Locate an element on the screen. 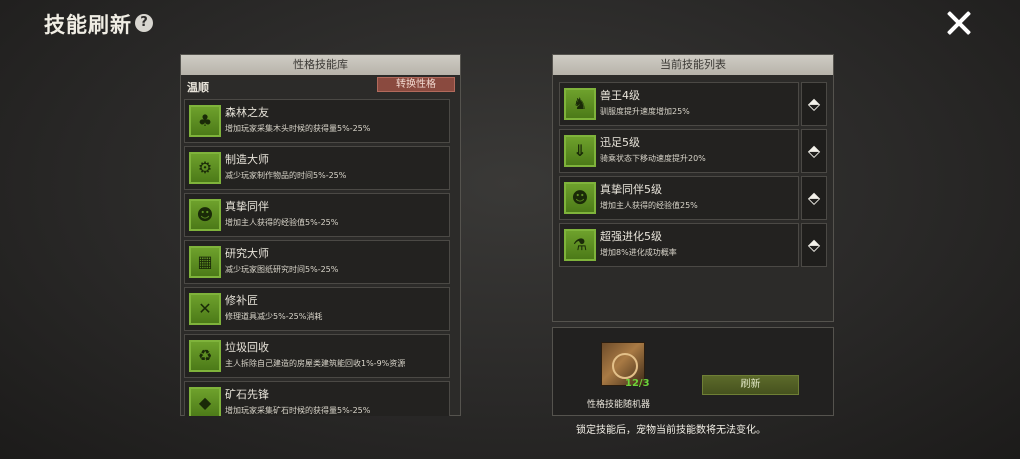 Image resolution: width=1020 pixels, height=459 pixels. library-skill-item: ♻ 垃圾回收主人拆除自己建造的房屋类建筑能回收1%-9%资源 is located at coordinates (317, 356).